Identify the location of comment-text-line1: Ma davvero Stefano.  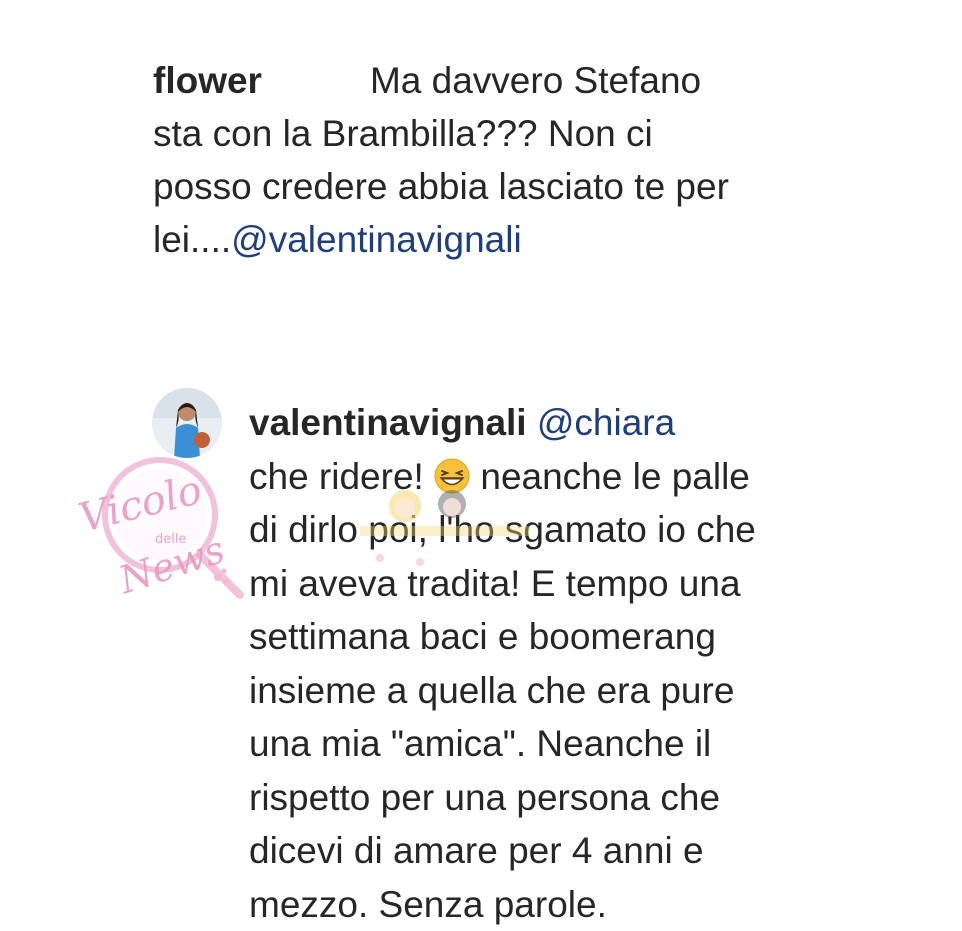
(535, 80).